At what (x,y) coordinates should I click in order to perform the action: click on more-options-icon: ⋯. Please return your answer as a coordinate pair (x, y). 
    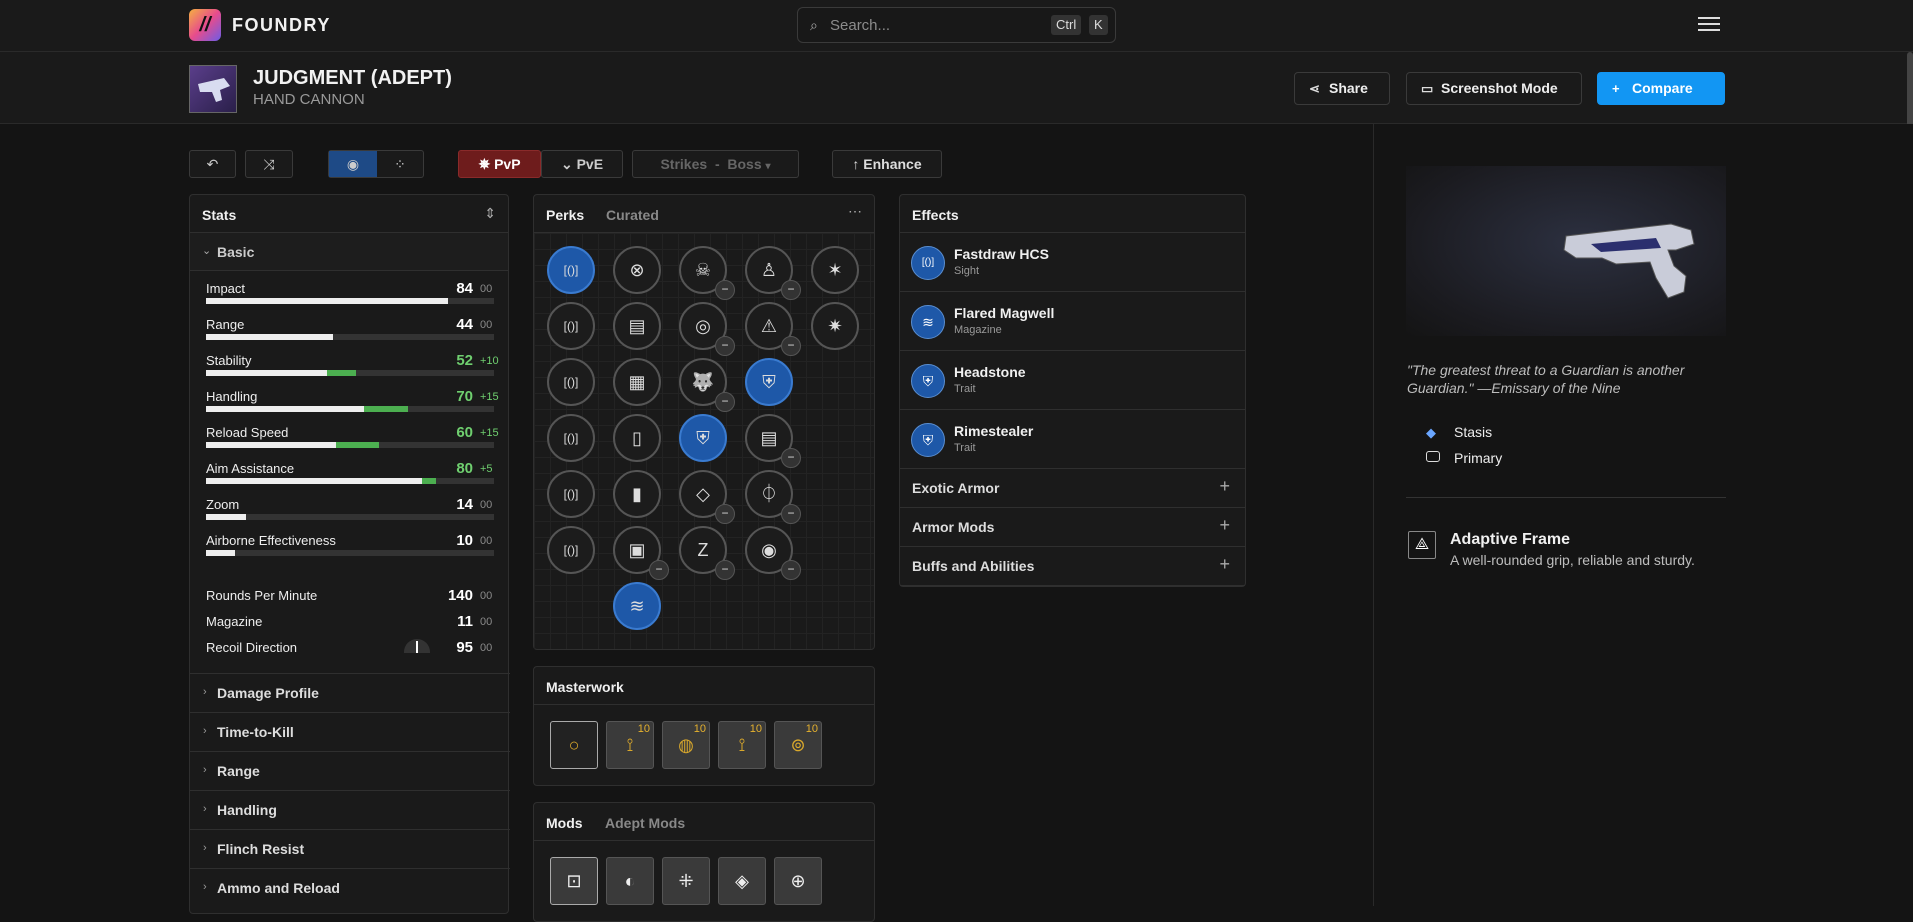
    Looking at the image, I should click on (855, 211).